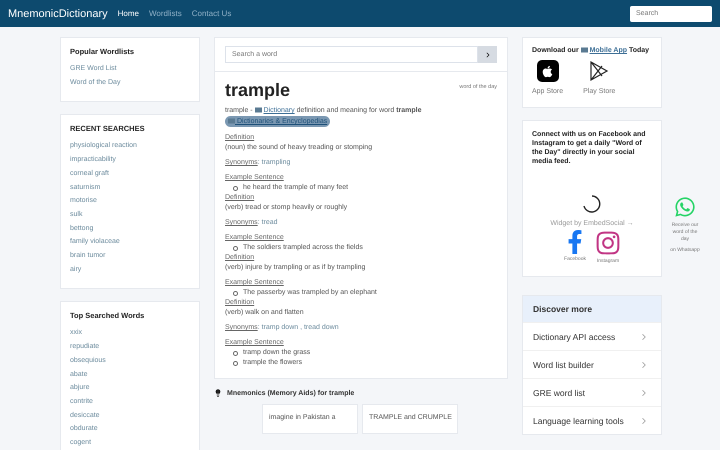  Describe the element at coordinates (592, 204) in the screenshot. I see `loading-spinner-icon` at that location.